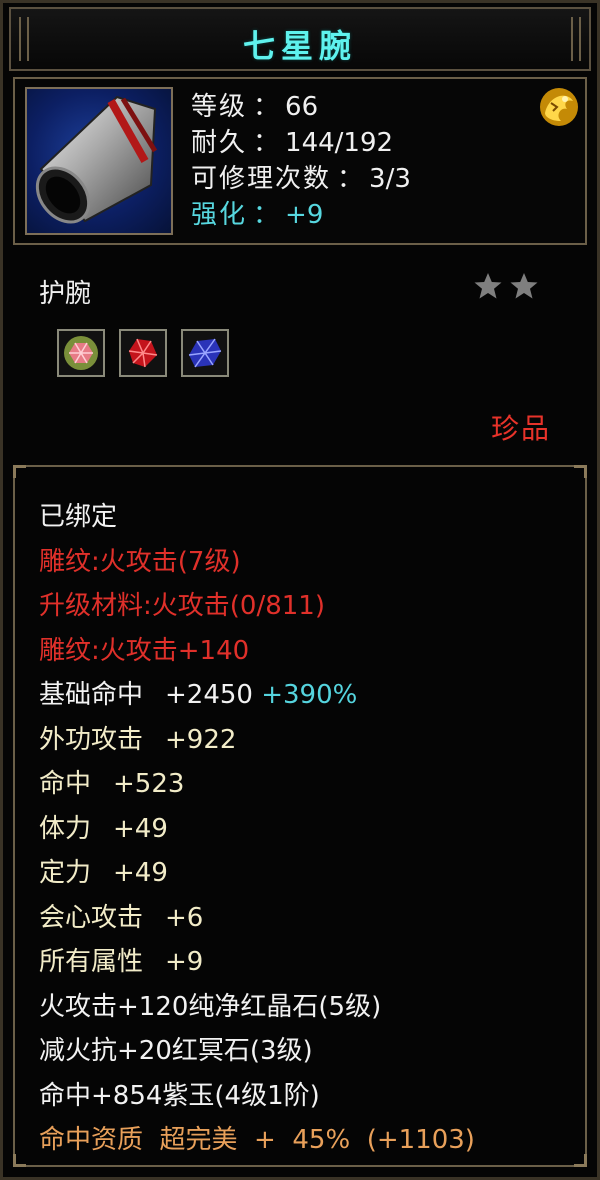 This screenshot has width=600, height=1180. Describe the element at coordinates (257, 1140) in the screenshot. I see `hit-aptitude-row: 命中资质 超完美 + 45% (+1103)` at that location.